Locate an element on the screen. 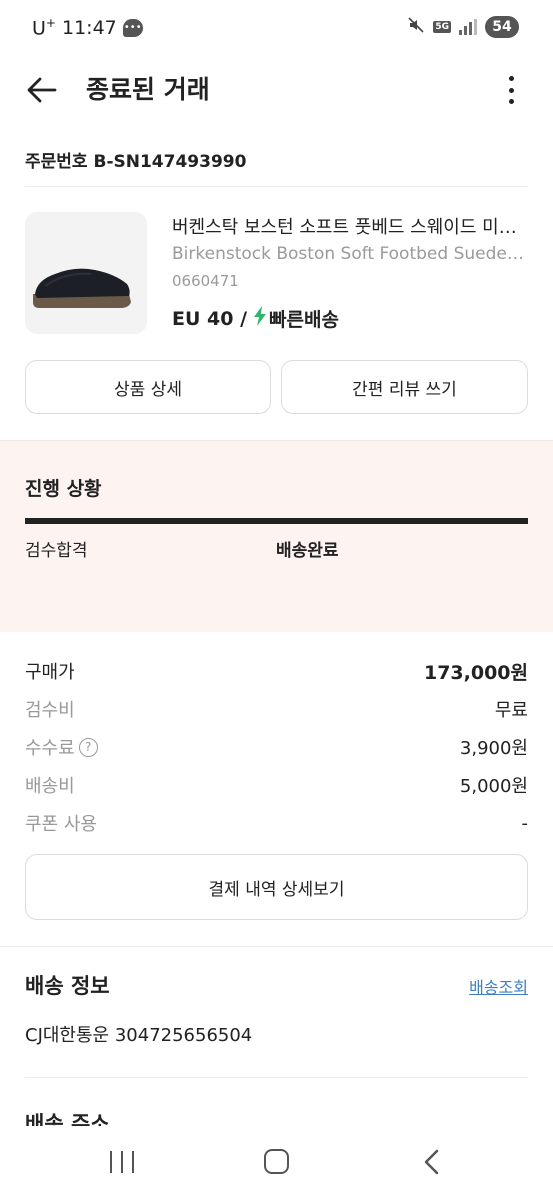  lightning-icon is located at coordinates (260, 318).